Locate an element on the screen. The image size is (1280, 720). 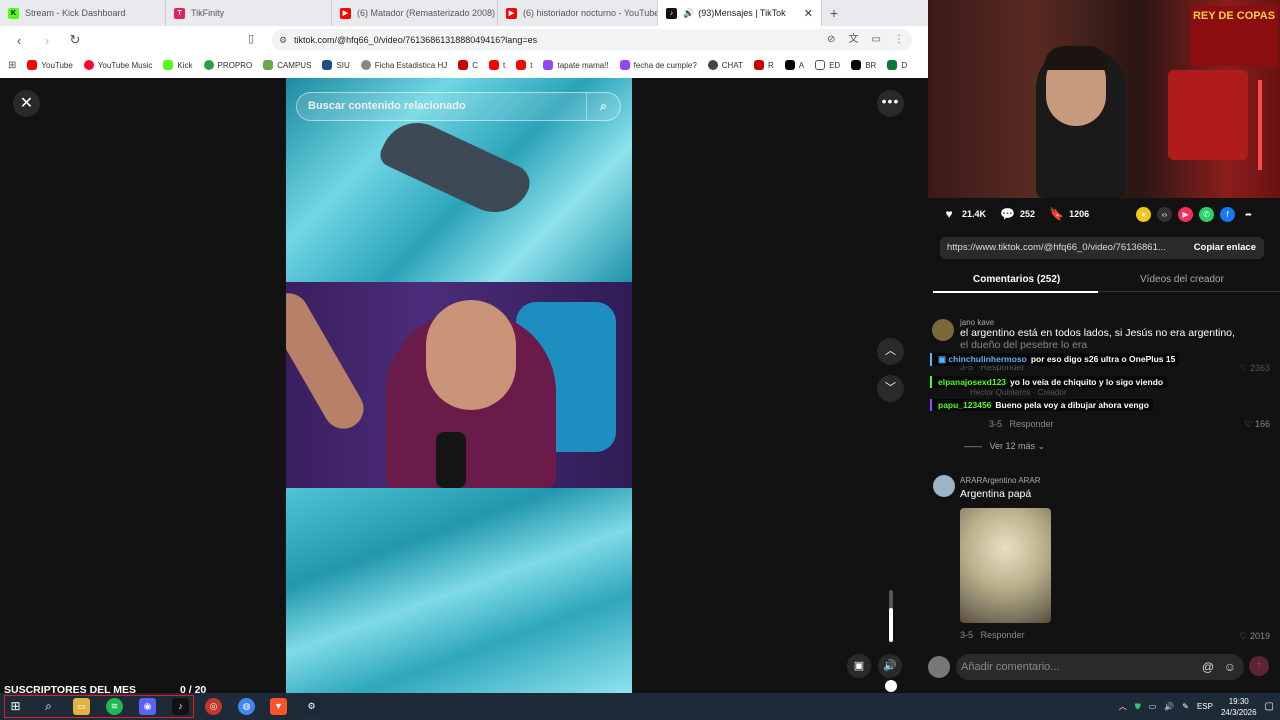
bookmark-item: ED is located at coordinates (827, 65).